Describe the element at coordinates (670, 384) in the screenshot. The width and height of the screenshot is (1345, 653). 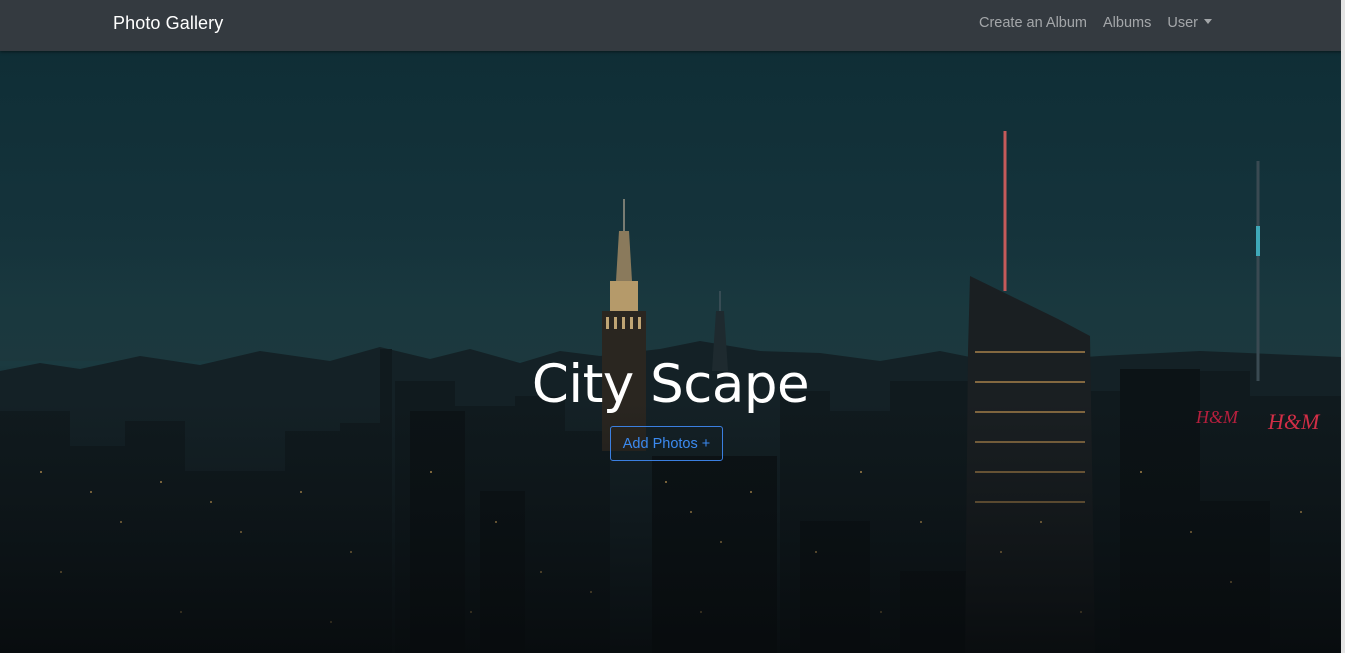
I see `album-title: City Scape` at that location.